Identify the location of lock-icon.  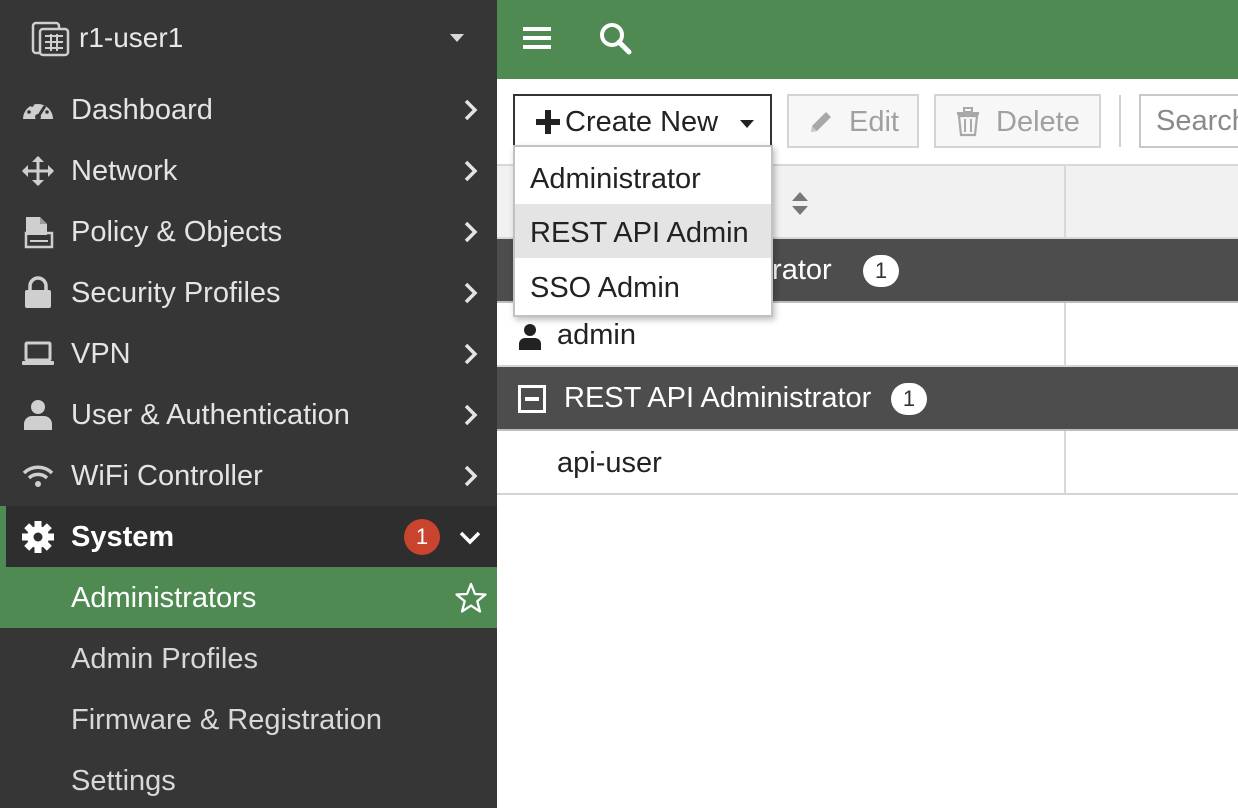
(38, 292).